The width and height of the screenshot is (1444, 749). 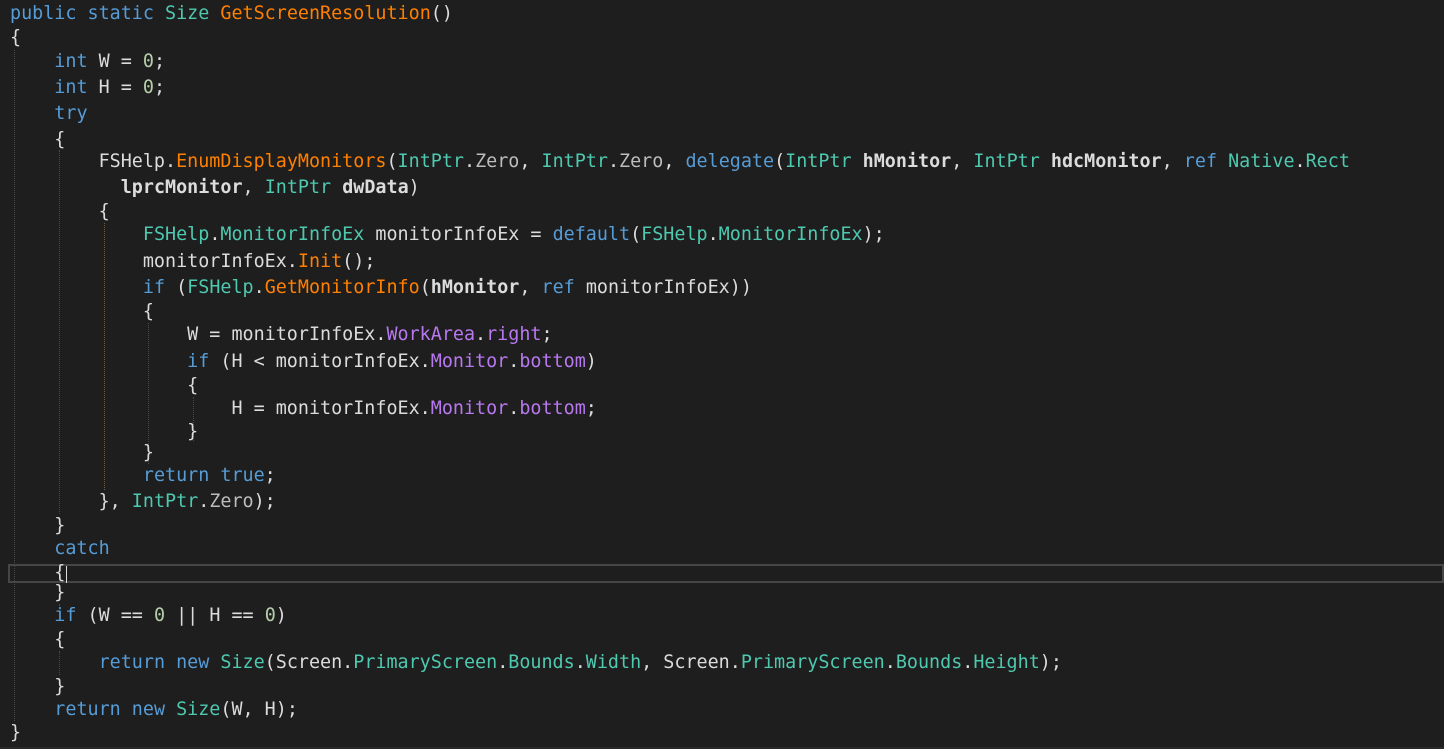 I want to click on code-line: H = monitorInfoEx.Monitor.bottom;, so click(x=303, y=409).